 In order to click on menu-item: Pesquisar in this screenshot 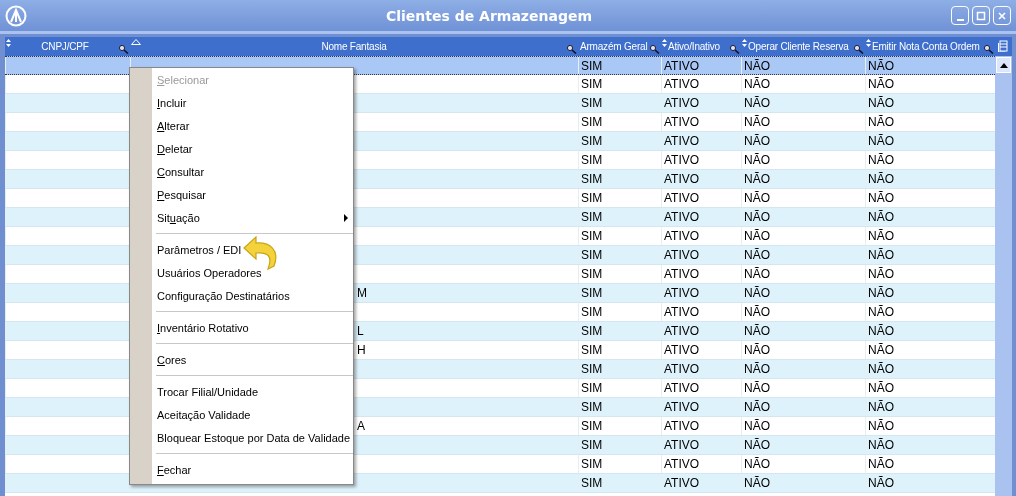, I will do `click(241, 194)`.